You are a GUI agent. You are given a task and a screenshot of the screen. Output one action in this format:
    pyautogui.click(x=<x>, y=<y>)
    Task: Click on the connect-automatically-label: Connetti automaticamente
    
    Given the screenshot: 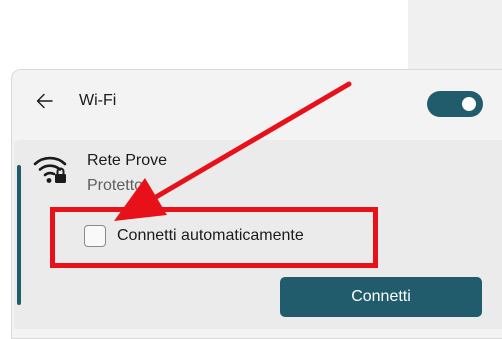 What is the action you would take?
    pyautogui.click(x=210, y=235)
    